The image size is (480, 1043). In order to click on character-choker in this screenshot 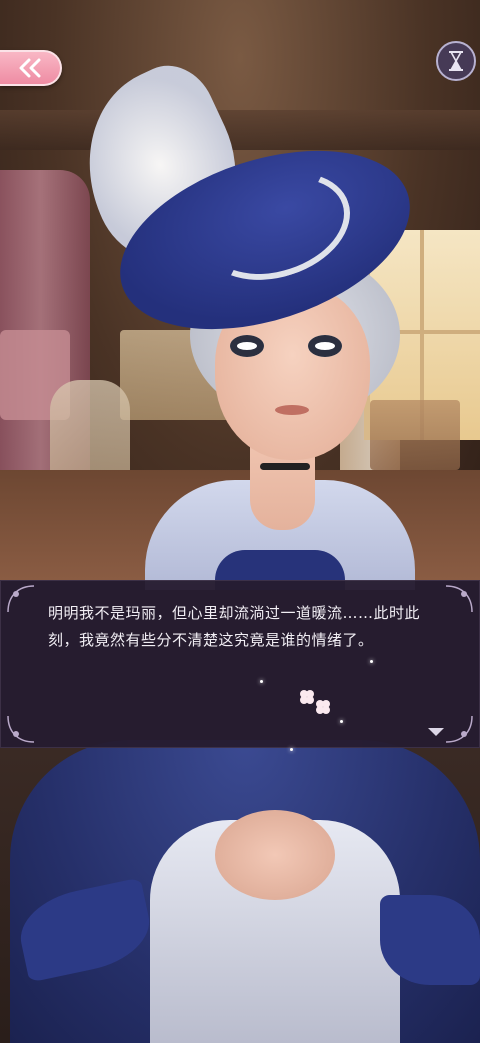, I will do `click(285, 466)`.